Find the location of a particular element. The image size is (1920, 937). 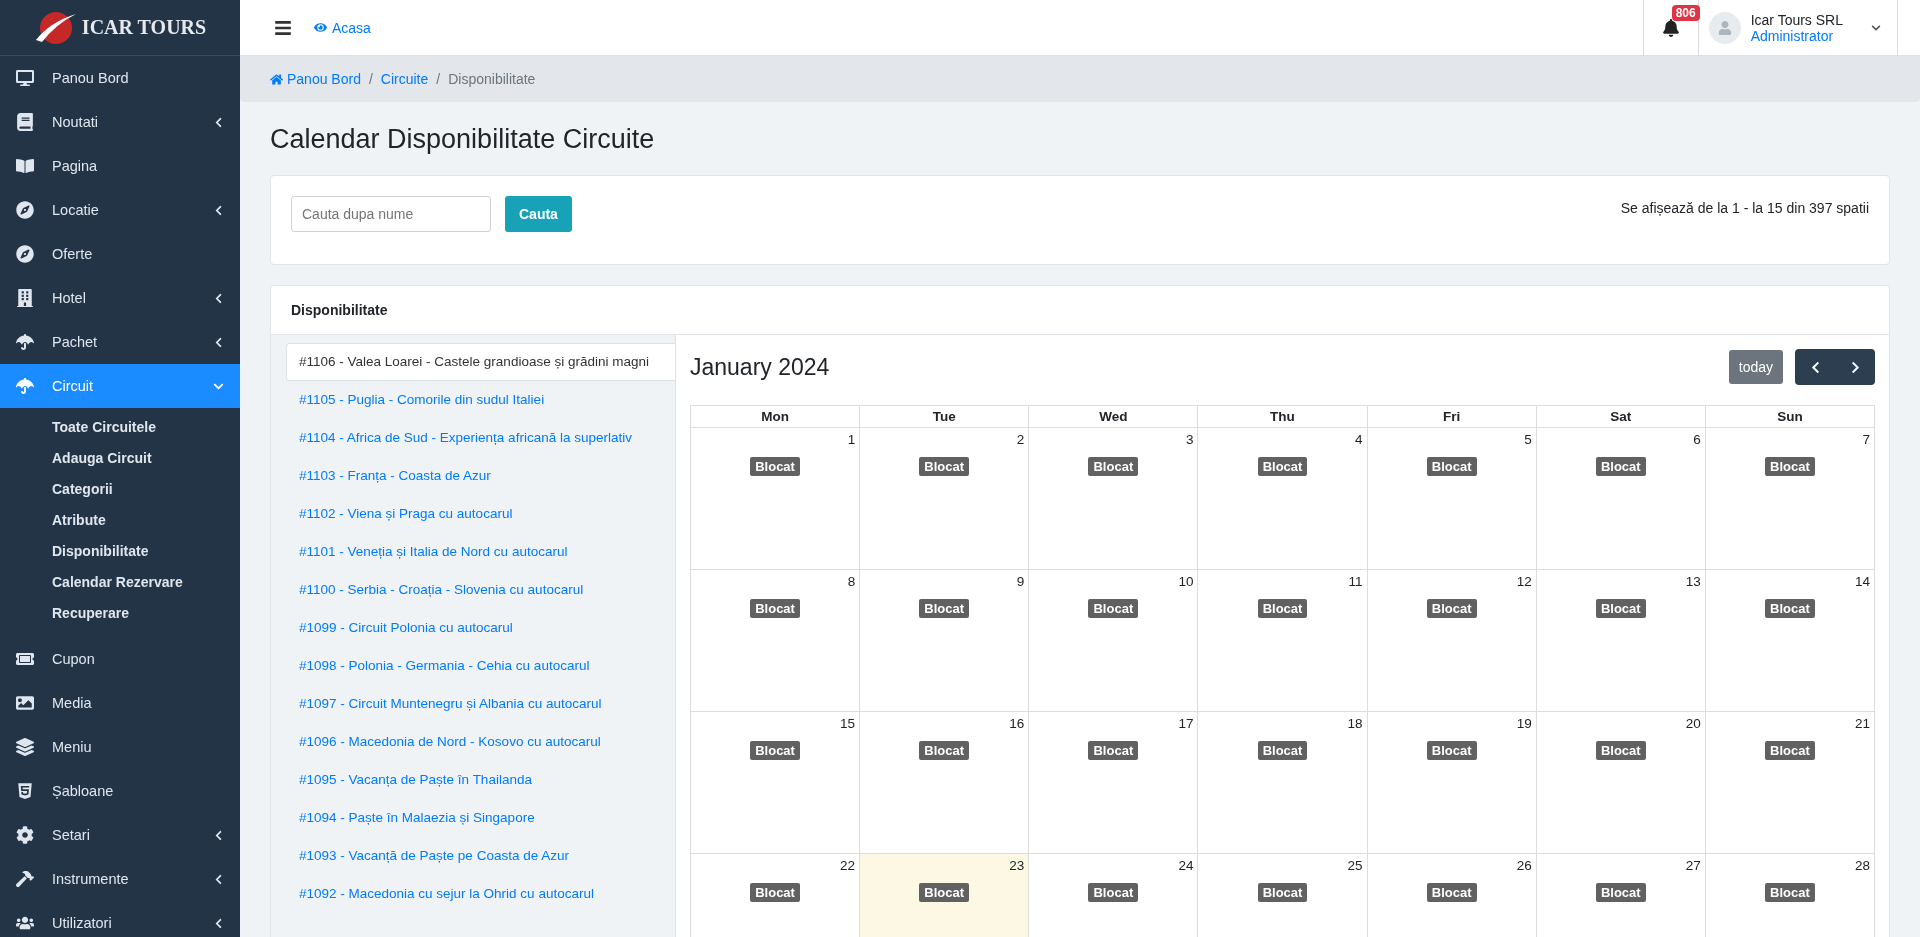

user-menu: Icar Tours SRL Administrator is located at coordinates (1798, 28).